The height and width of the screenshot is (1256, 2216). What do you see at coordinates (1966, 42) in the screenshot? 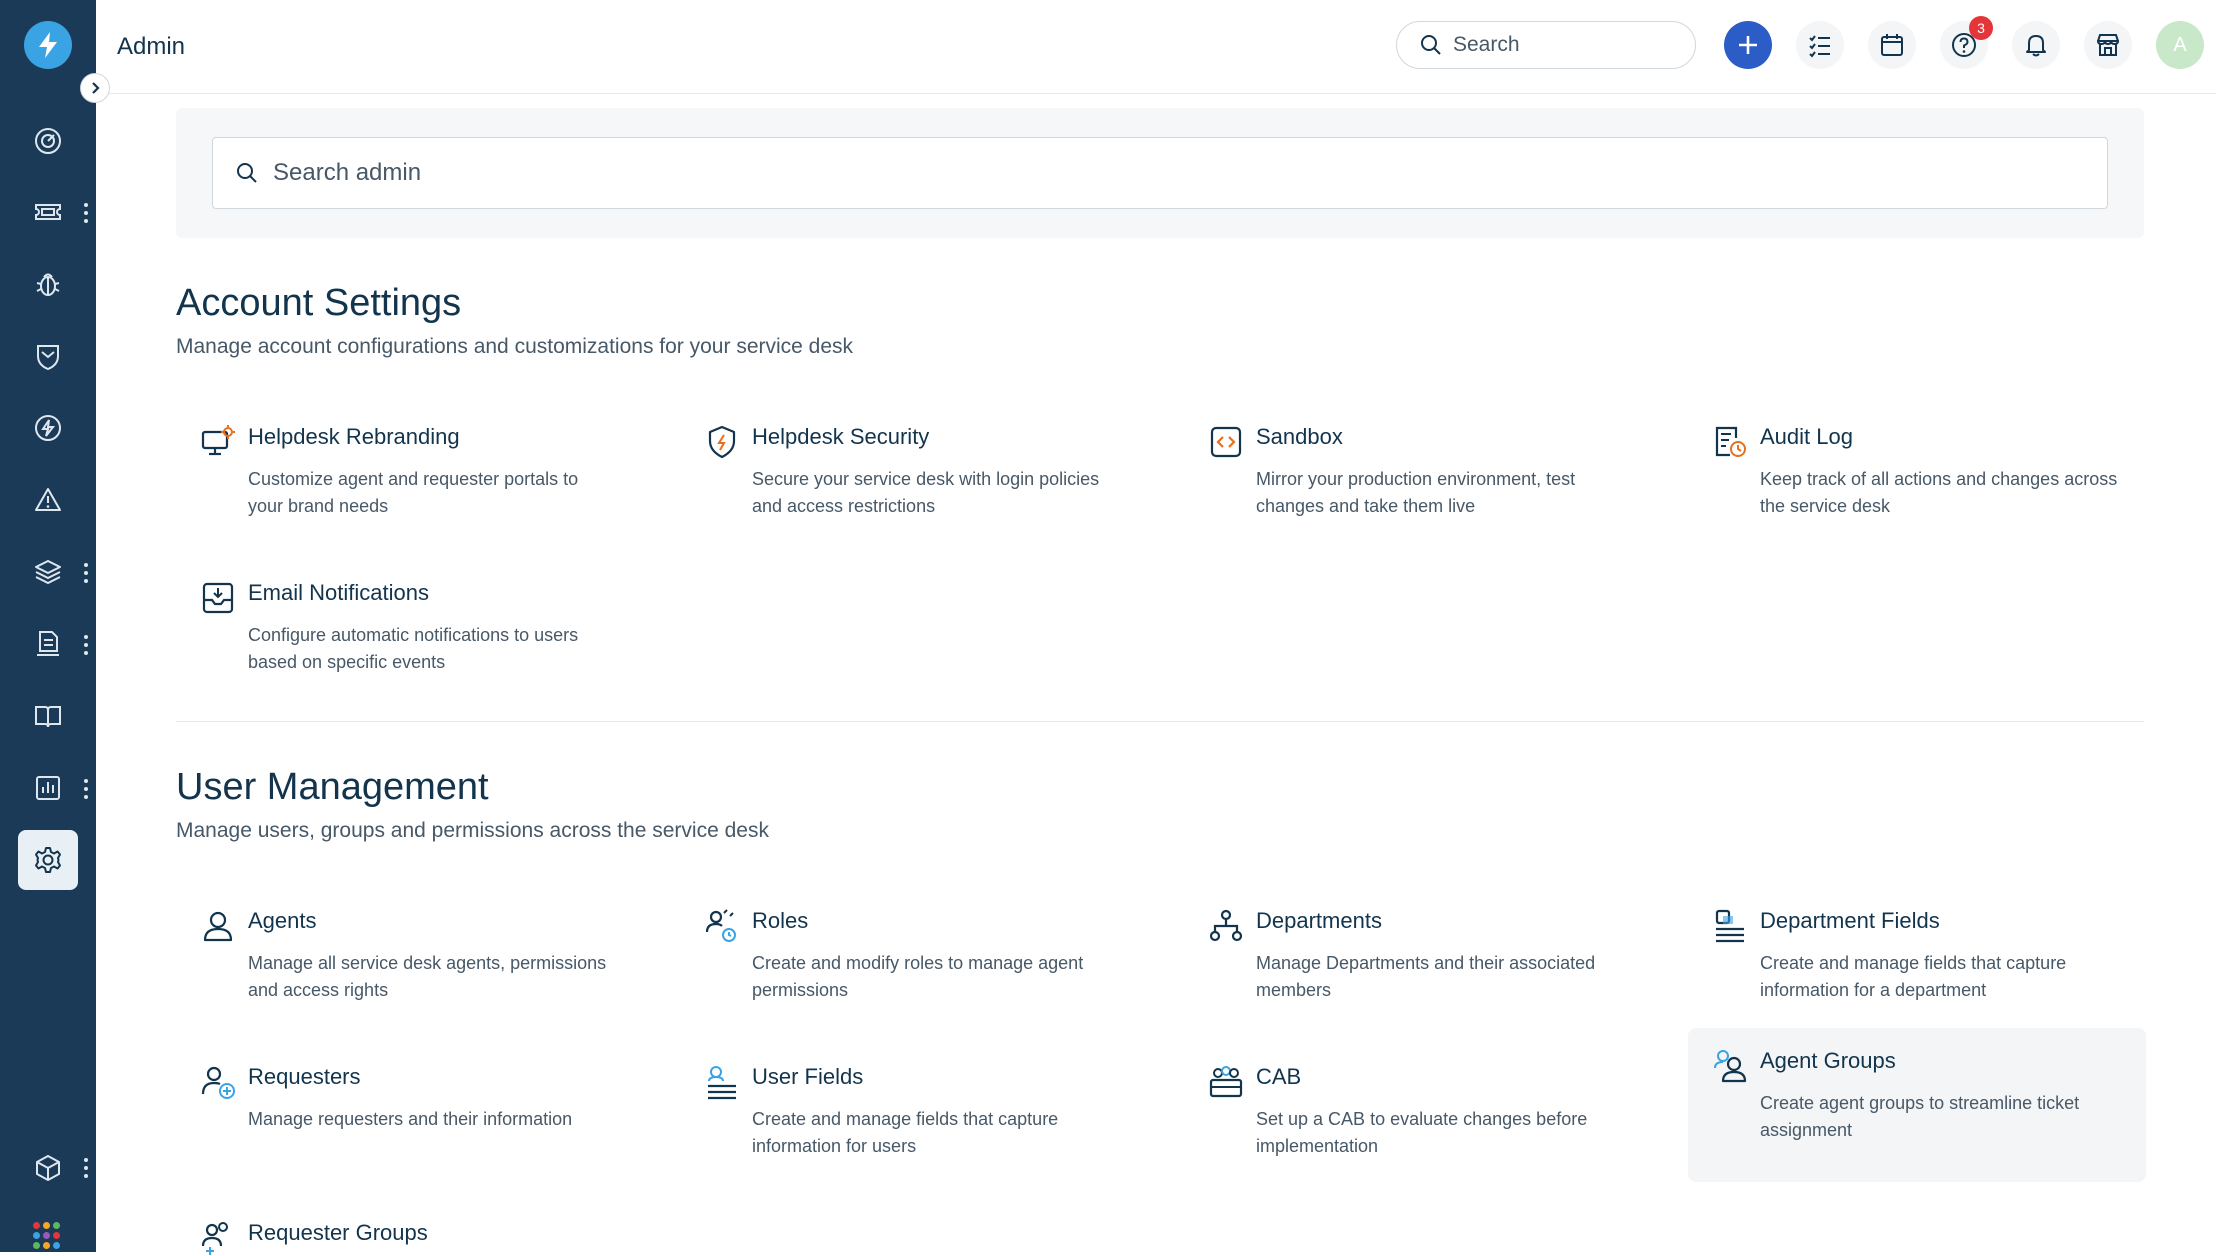
I see `help-button: 3` at bounding box center [1966, 42].